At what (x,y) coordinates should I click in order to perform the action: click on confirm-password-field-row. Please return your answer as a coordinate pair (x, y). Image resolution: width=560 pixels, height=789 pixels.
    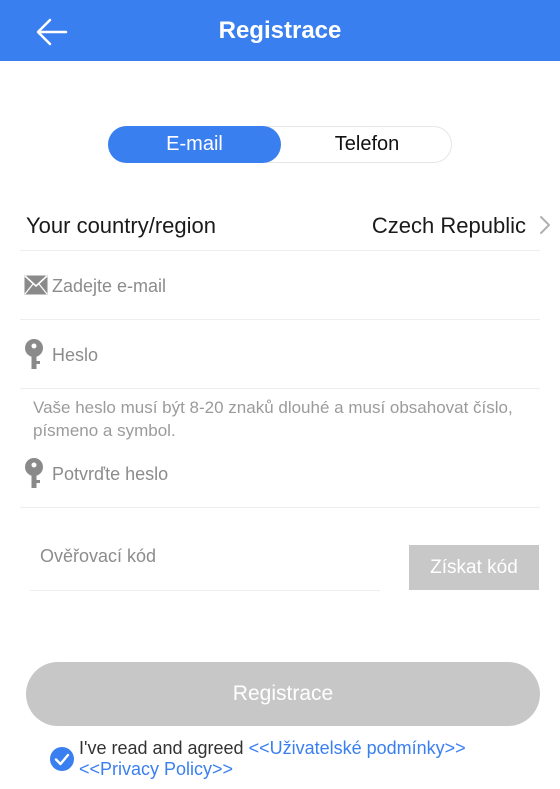
    Looking at the image, I should click on (280, 474).